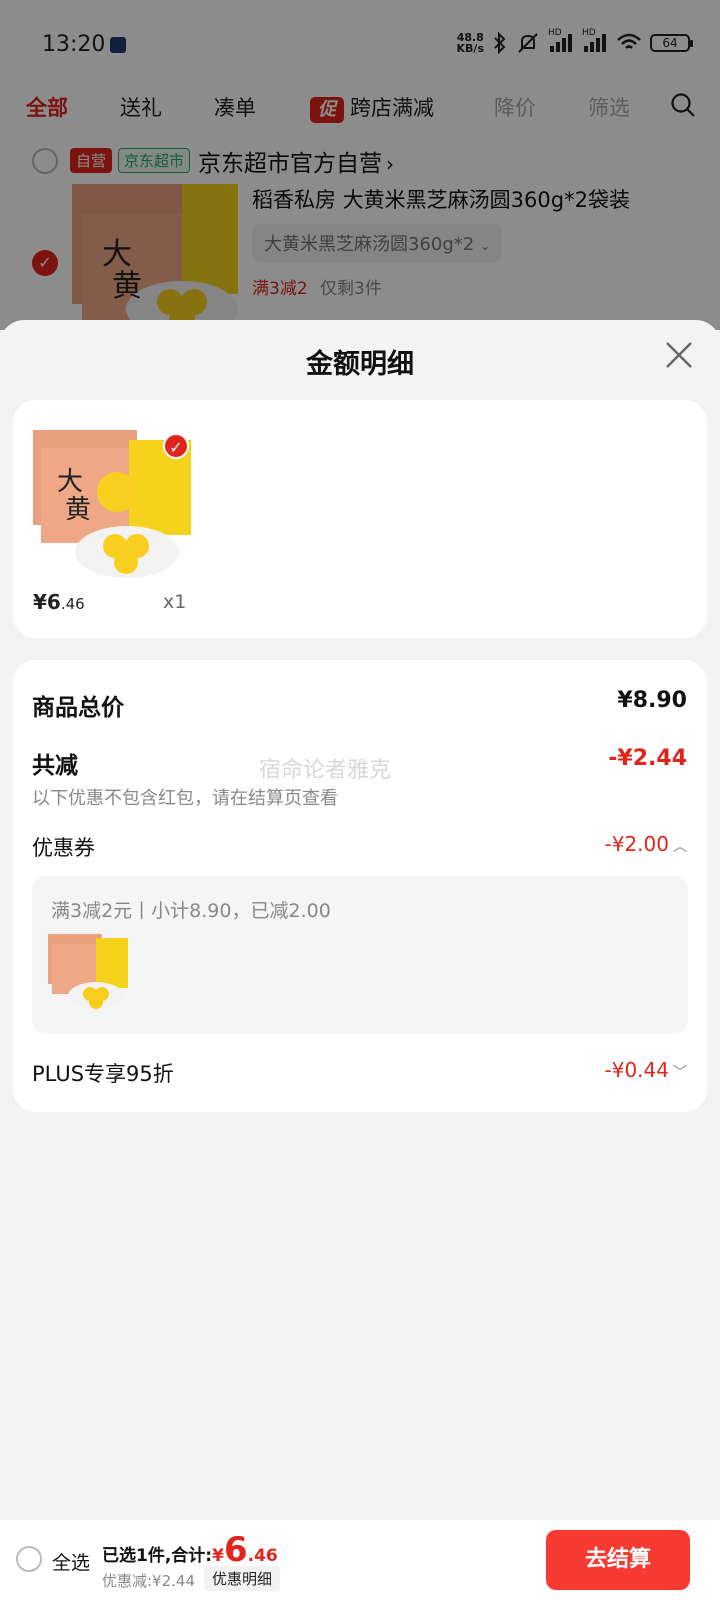 The width and height of the screenshot is (720, 1600). Describe the element at coordinates (360, 955) in the screenshot. I see `coupon-detail-box: 满3减2元丨小计8.90，已减2.00` at that location.